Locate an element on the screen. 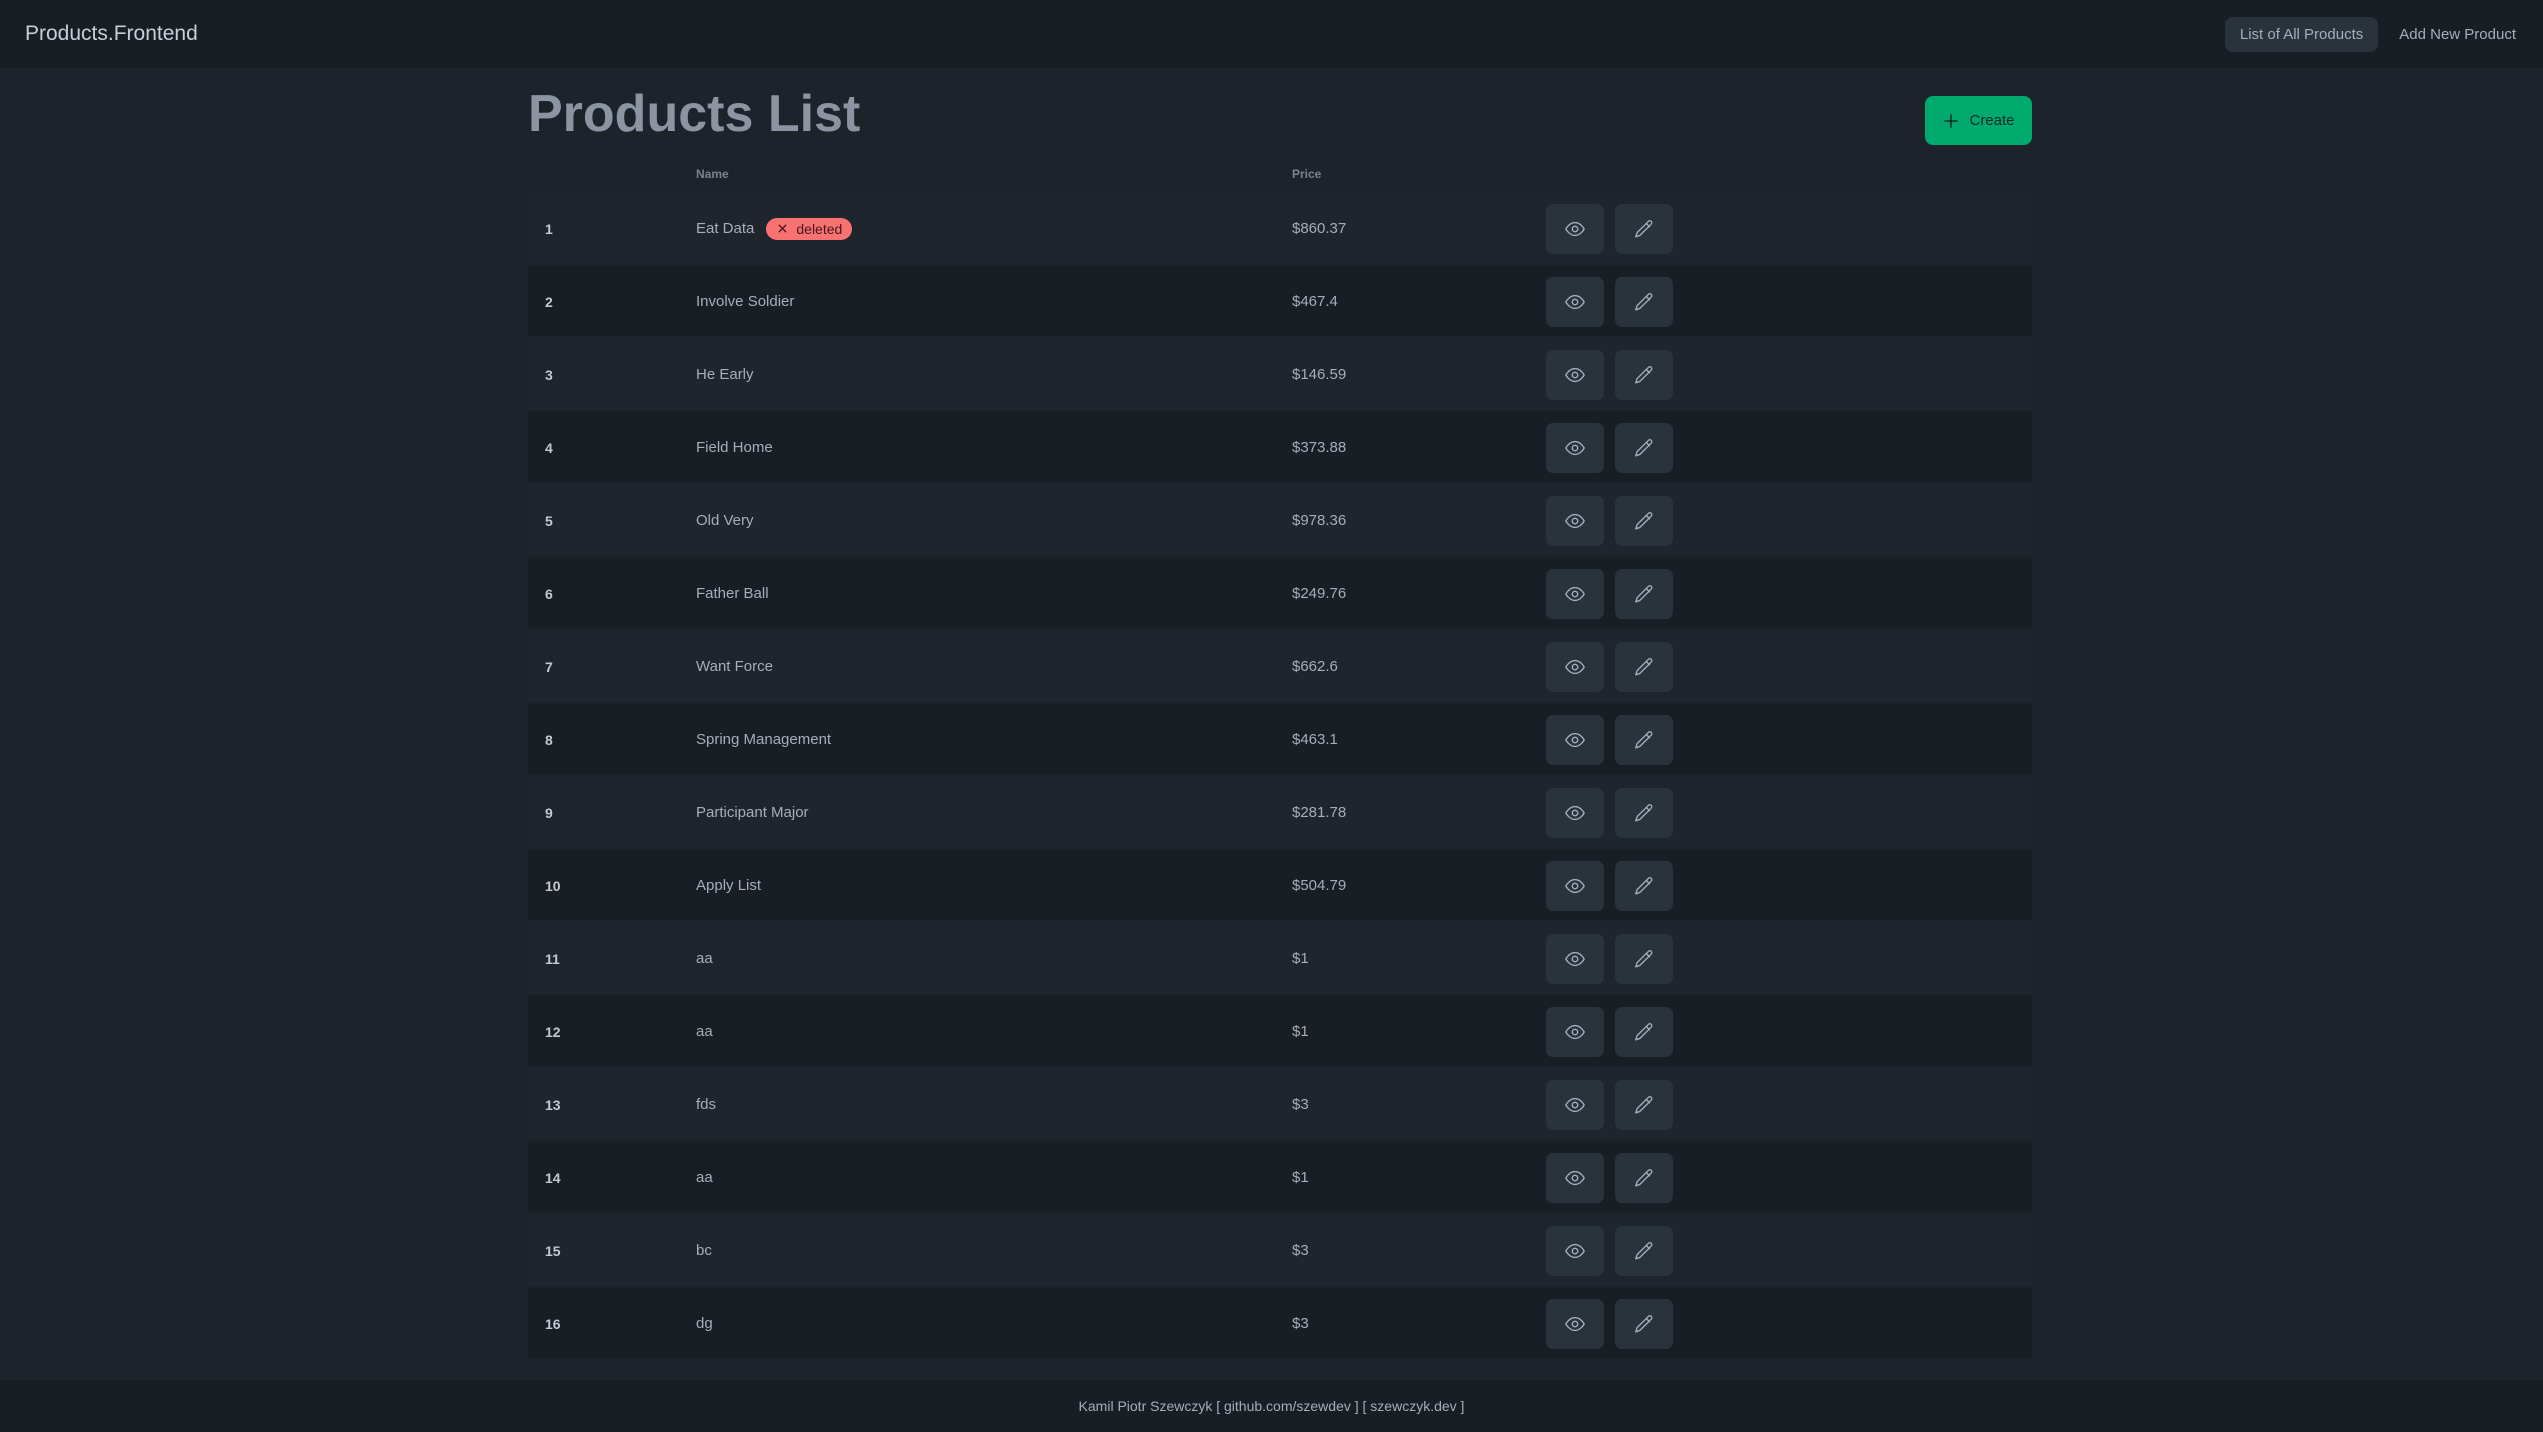 The image size is (2543, 1432). row-name: Apply List is located at coordinates (994, 885).